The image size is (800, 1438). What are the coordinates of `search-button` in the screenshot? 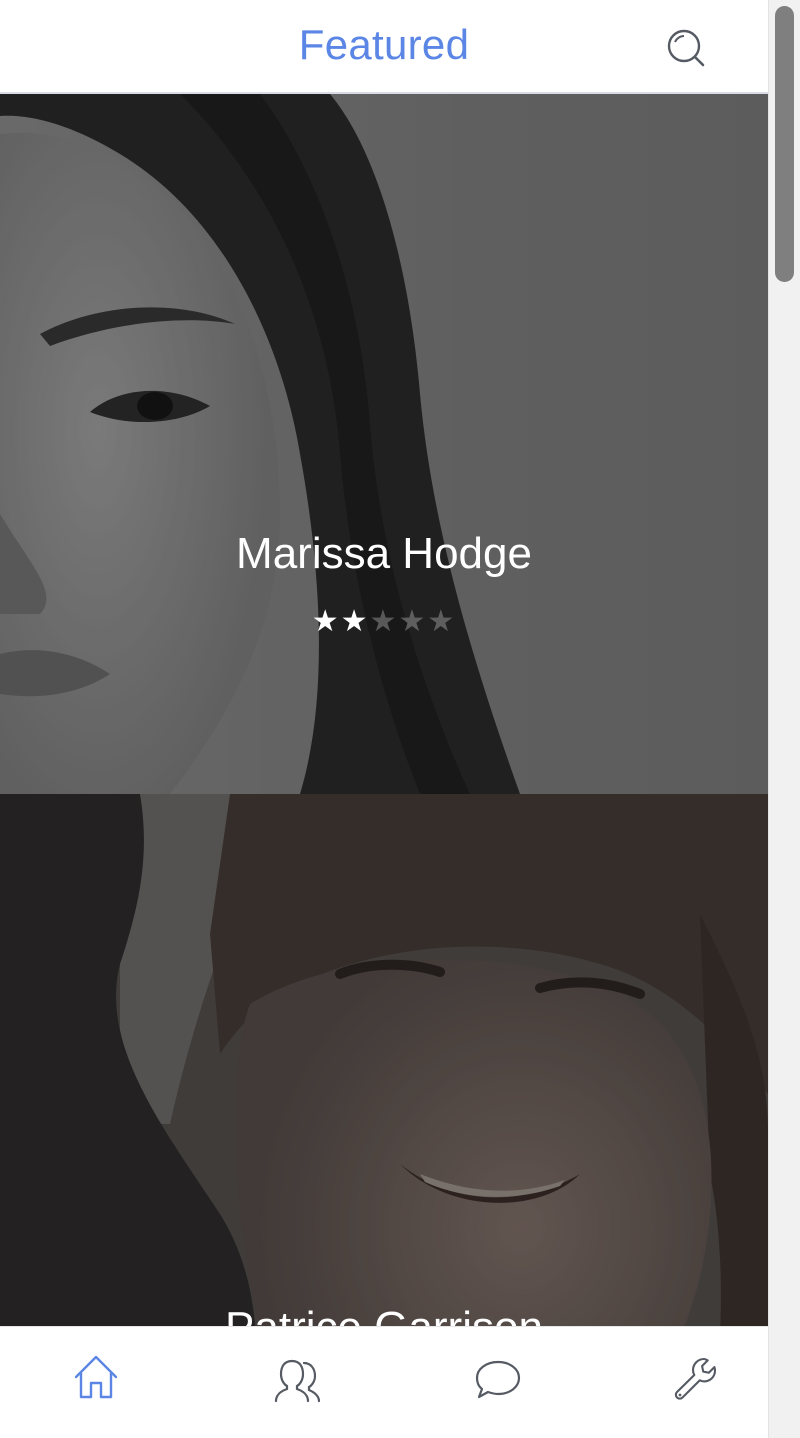 It's located at (686, 48).